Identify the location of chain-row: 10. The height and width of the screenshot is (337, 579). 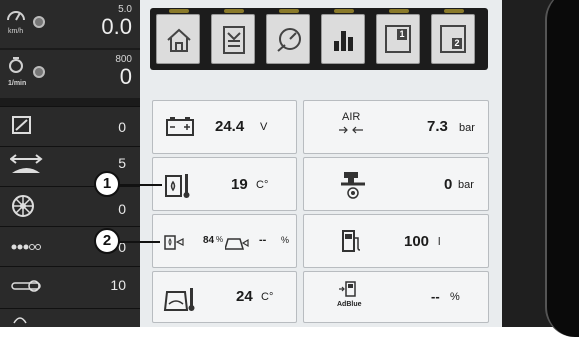
(70, 287).